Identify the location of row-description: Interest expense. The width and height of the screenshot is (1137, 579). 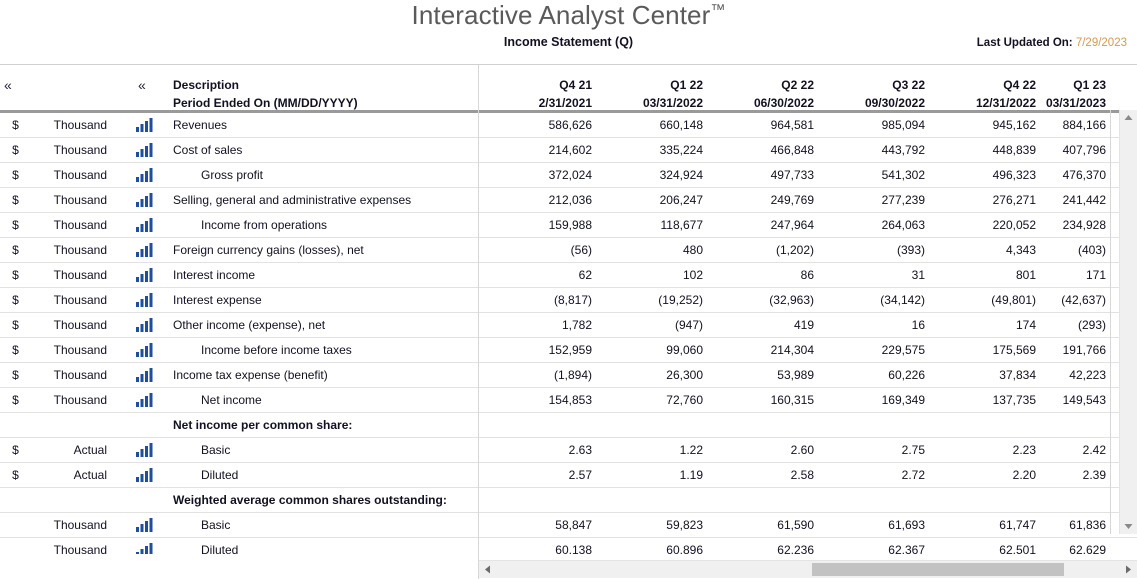
(323, 300).